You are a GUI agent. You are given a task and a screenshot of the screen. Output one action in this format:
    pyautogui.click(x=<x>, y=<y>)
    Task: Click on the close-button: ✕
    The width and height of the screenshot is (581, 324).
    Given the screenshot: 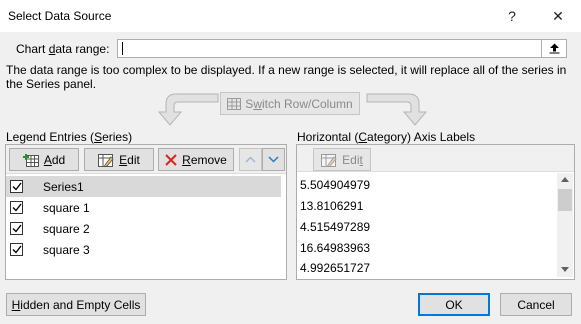 What is the action you would take?
    pyautogui.click(x=558, y=16)
    